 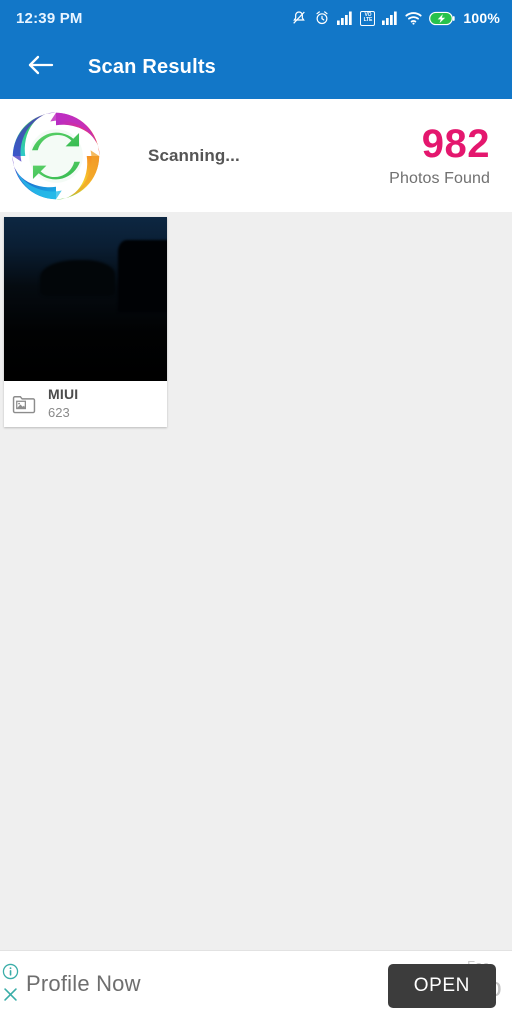 What do you see at coordinates (390, 18) in the screenshot?
I see `signal-bars-2-icon` at bounding box center [390, 18].